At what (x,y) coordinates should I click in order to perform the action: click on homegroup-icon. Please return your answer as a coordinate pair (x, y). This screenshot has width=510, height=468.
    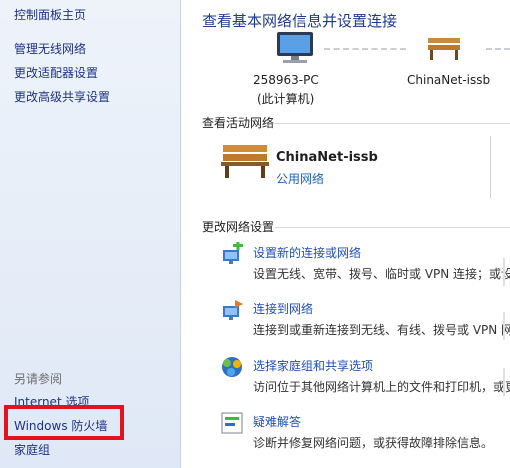
    Looking at the image, I should click on (232, 367).